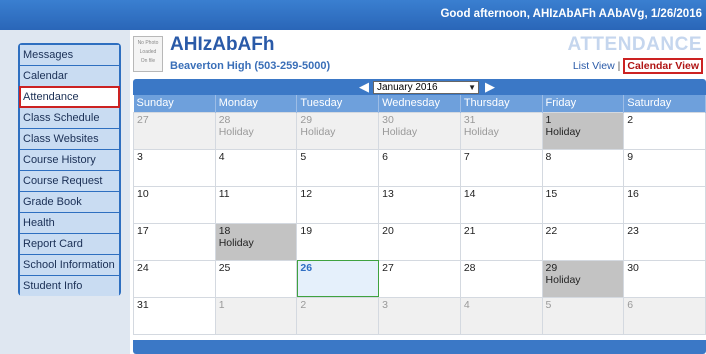 This screenshot has height=354, width=706. What do you see at coordinates (501, 167) in the screenshot?
I see `calendar-day-cell: 7` at bounding box center [501, 167].